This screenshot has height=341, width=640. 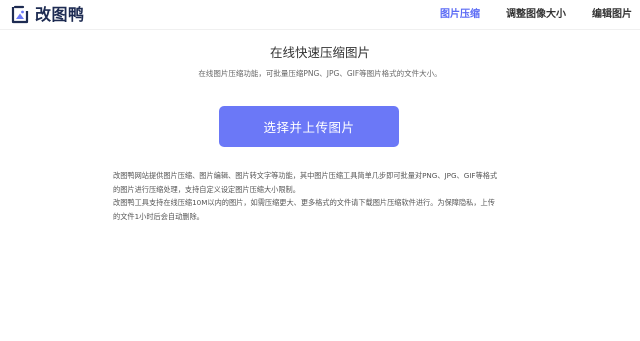 What do you see at coordinates (319, 52) in the screenshot?
I see `page-title: 在线快速压缩图片` at bounding box center [319, 52].